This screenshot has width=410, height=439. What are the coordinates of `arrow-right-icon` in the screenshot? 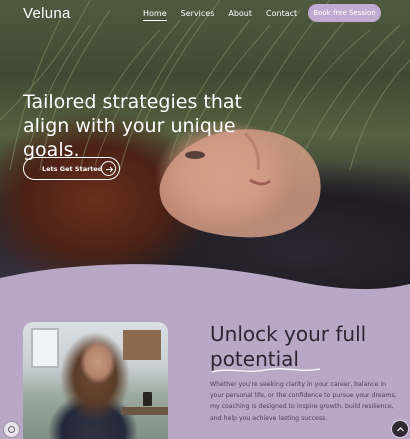 It's located at (108, 168).